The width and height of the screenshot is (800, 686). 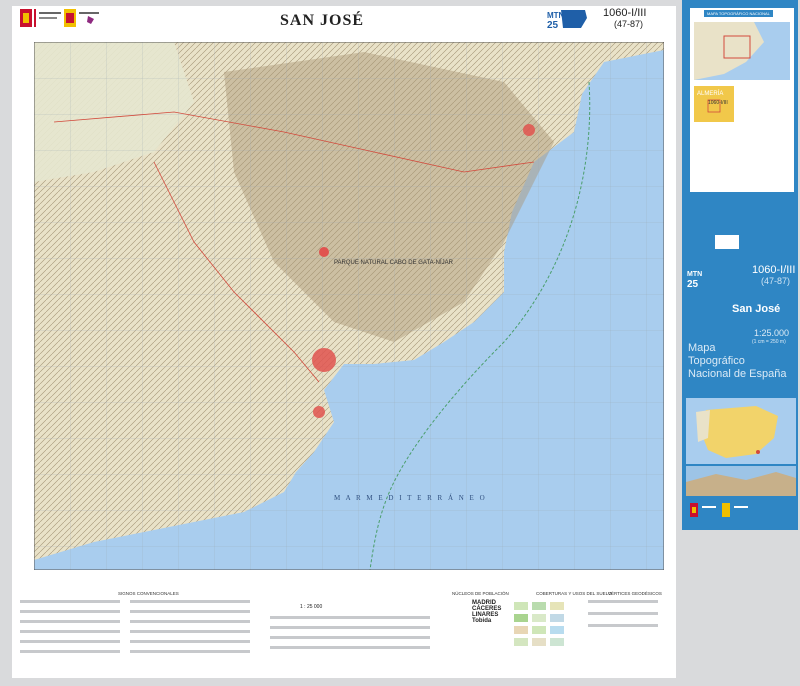 What do you see at coordinates (625, 13) in the screenshot?
I see `sheet-number: 1060-I/III` at bounding box center [625, 13].